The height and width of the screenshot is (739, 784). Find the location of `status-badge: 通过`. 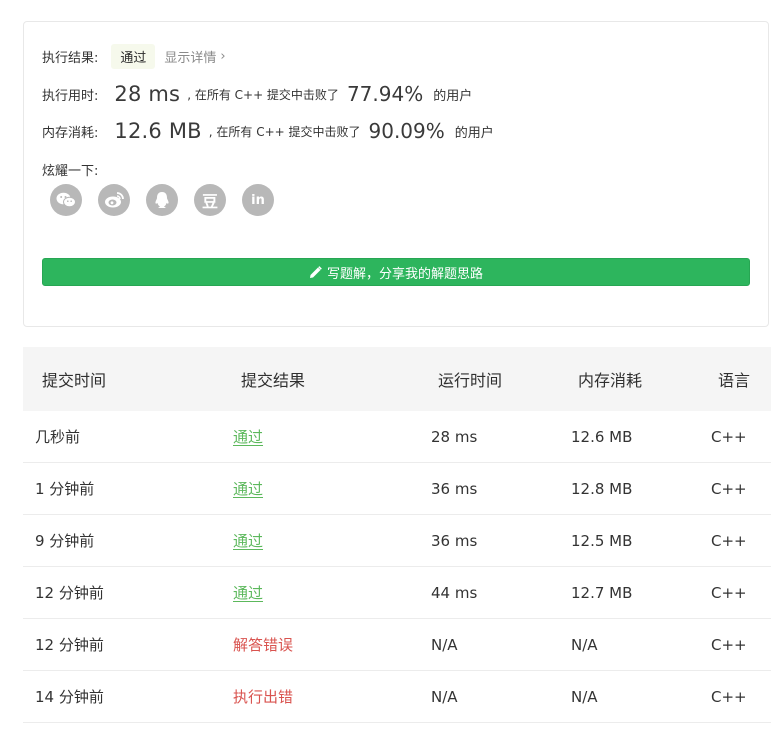

status-badge: 通过 is located at coordinates (133, 56).